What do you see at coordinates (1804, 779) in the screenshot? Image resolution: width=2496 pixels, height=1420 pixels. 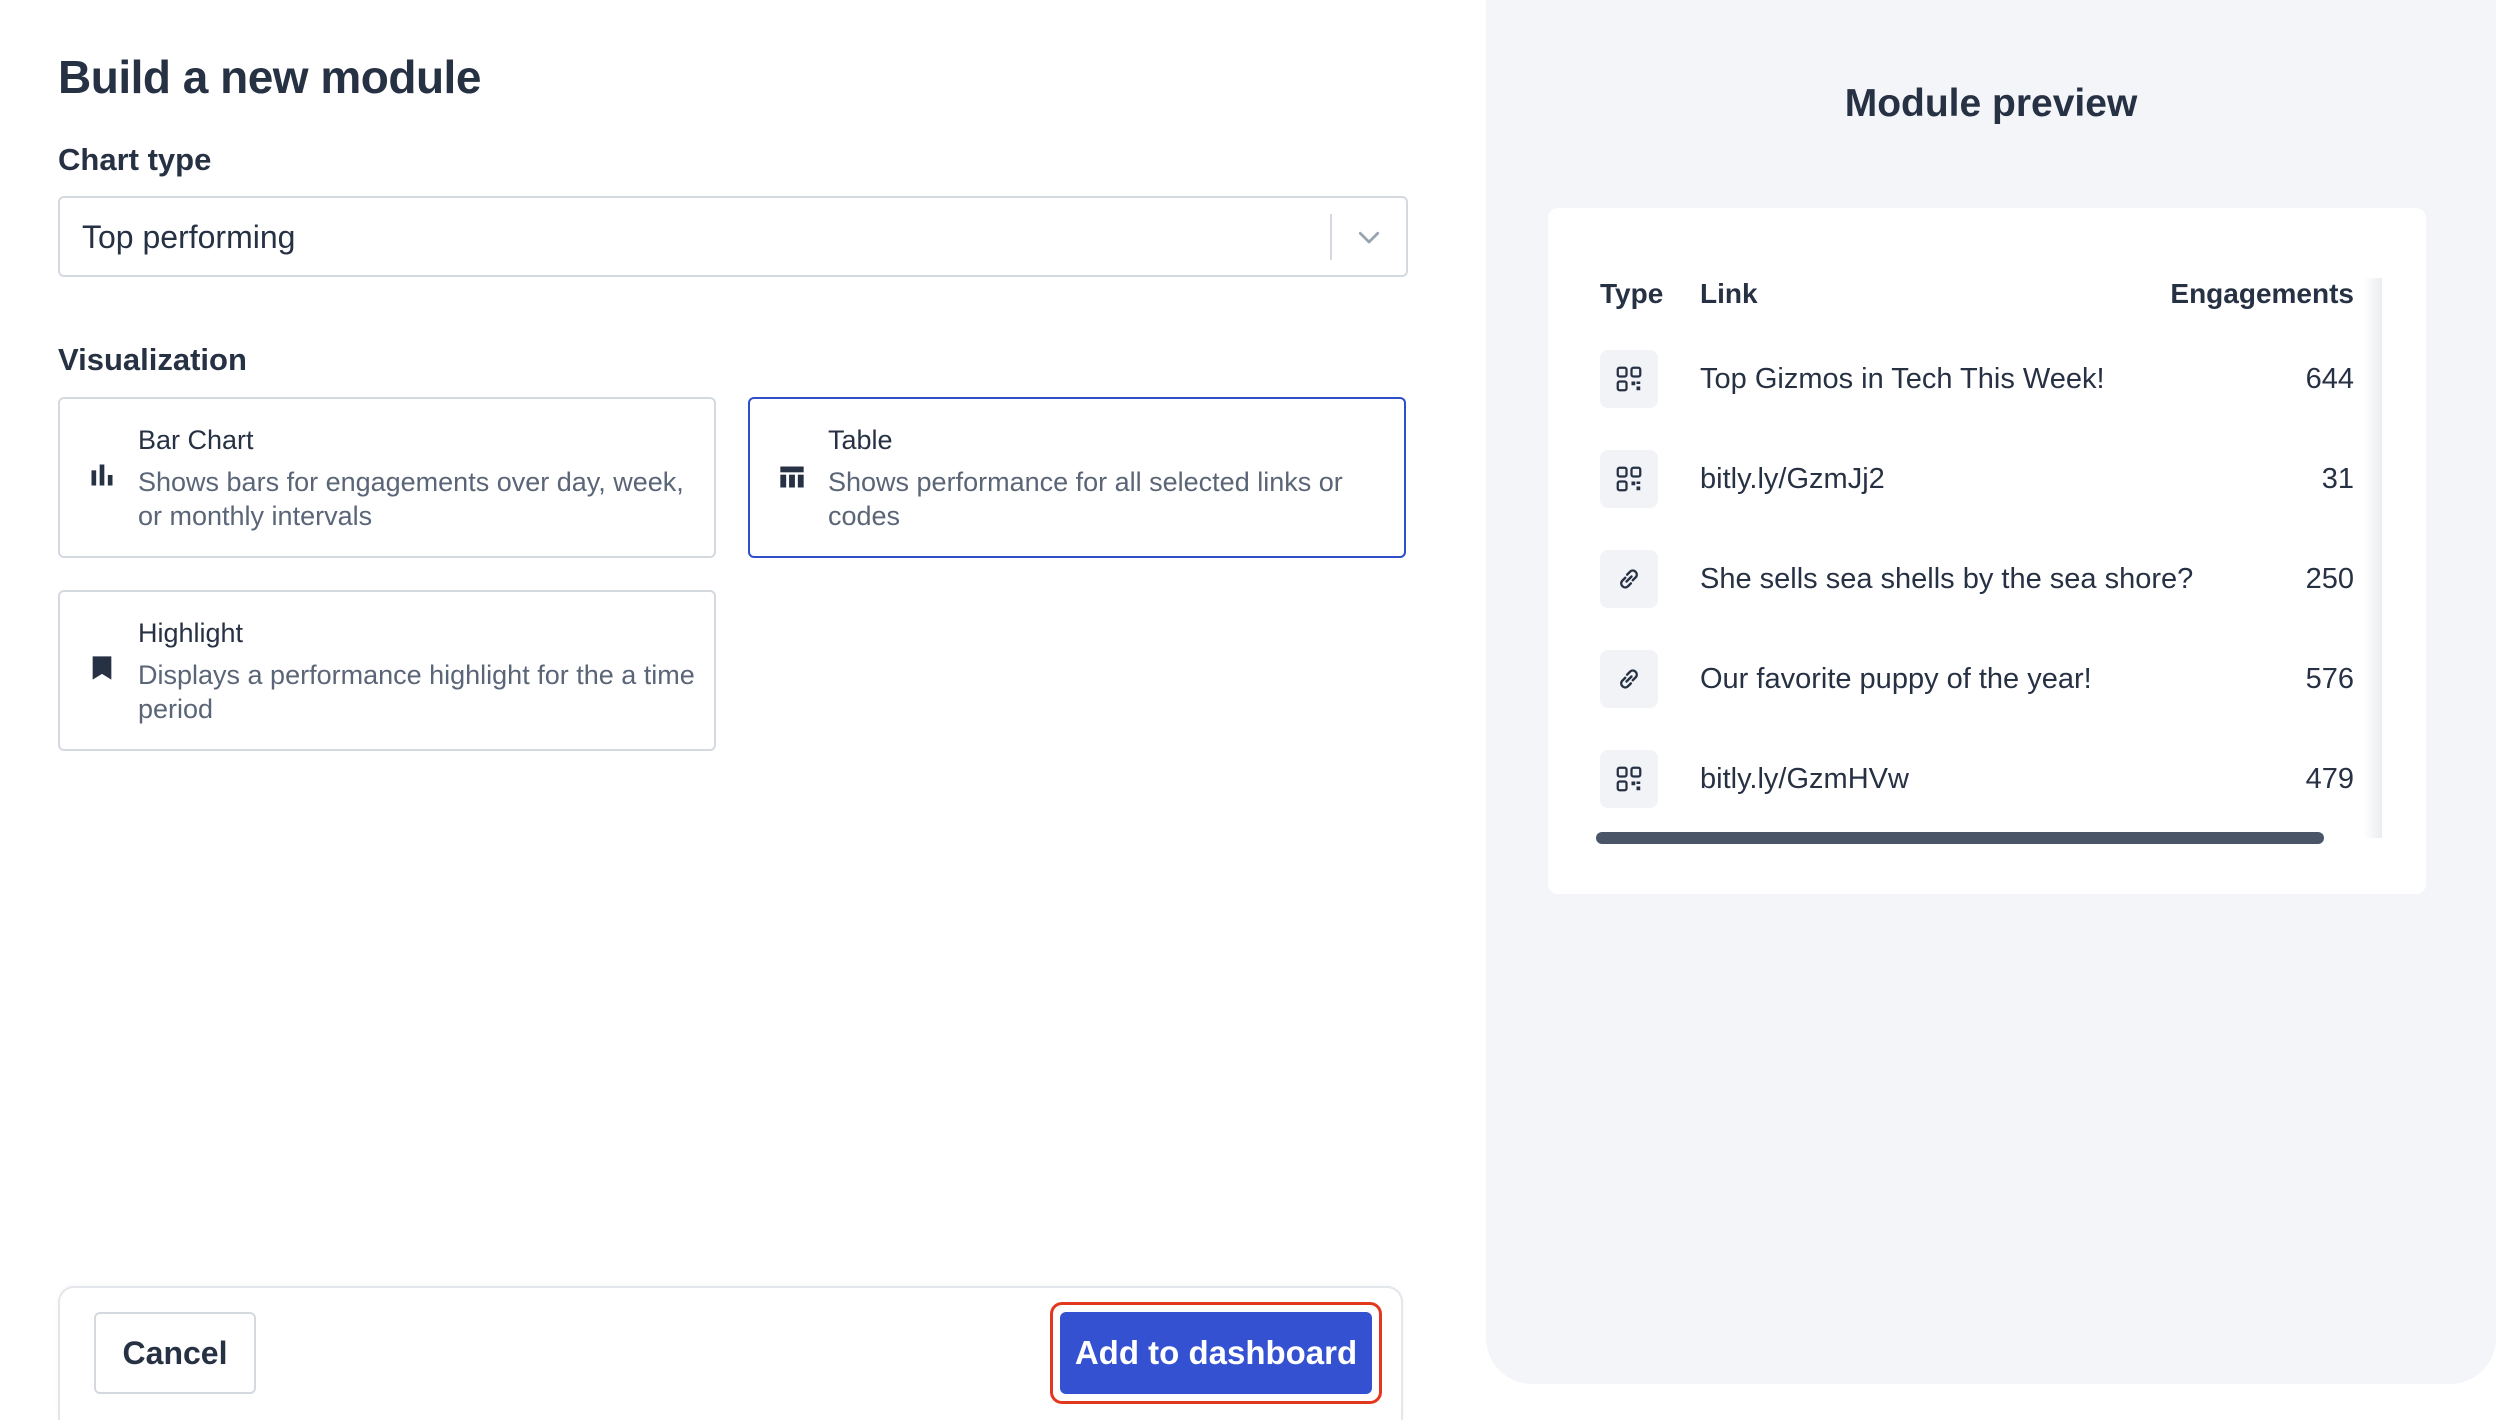 I see `row-link: bitly.ly/GzmHVw` at bounding box center [1804, 779].